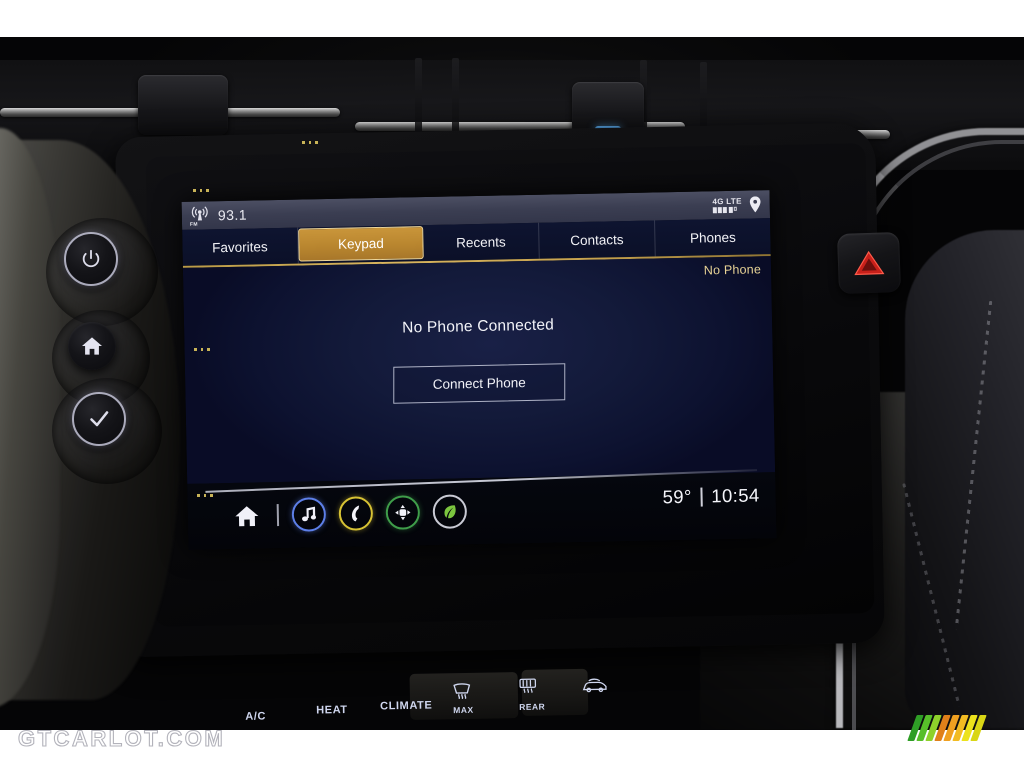 The width and height of the screenshot is (1024, 768). Describe the element at coordinates (255, 716) in the screenshot. I see `climate-button-ac: A/C` at that location.